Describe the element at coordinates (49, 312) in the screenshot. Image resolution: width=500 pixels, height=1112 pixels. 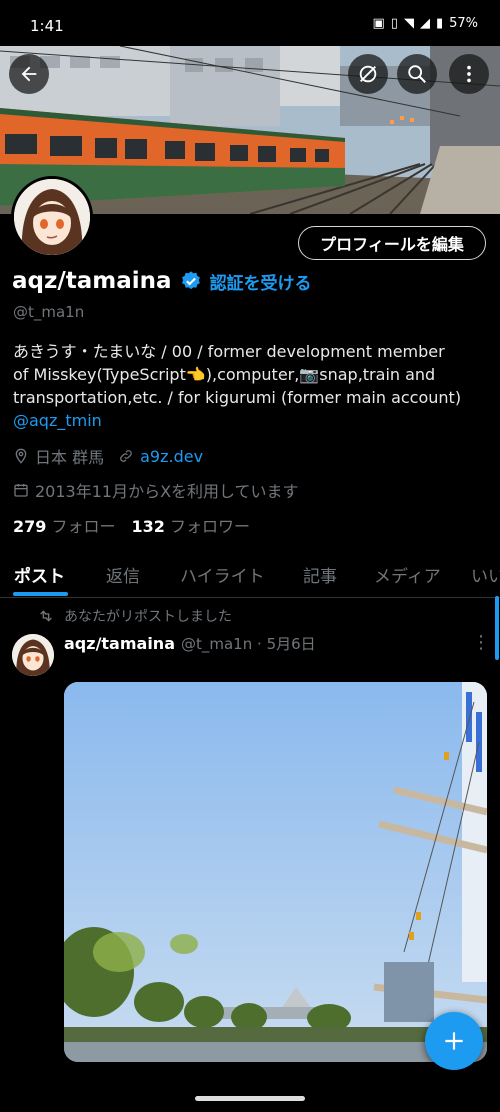
I see `profile-handle: @t_ma1n` at that location.